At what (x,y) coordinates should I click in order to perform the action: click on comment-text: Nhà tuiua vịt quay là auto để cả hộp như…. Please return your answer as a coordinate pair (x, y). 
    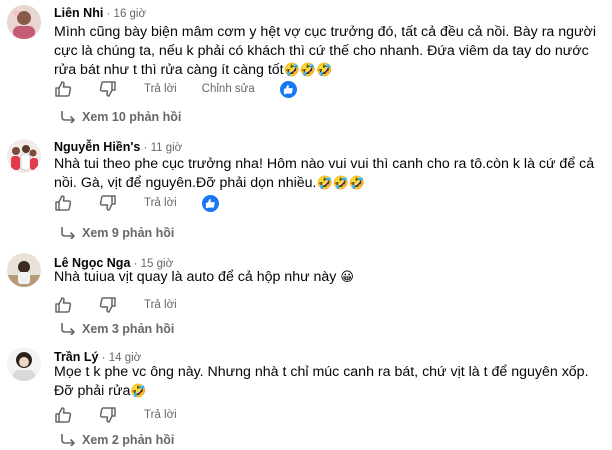
    Looking at the image, I should click on (329, 277).